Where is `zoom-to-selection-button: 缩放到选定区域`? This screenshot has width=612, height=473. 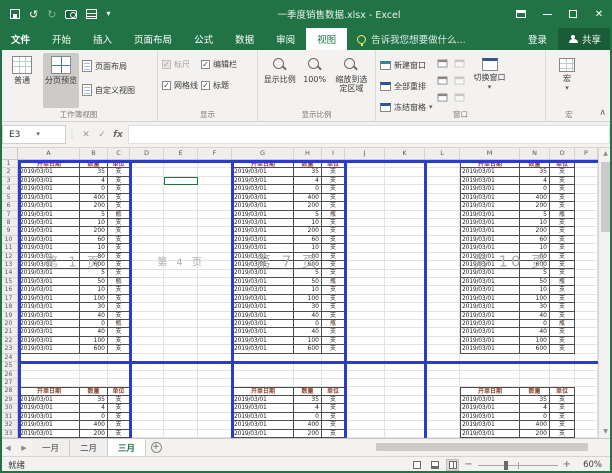 zoom-to-selection-button: 缩放到选定区域 is located at coordinates (351, 80).